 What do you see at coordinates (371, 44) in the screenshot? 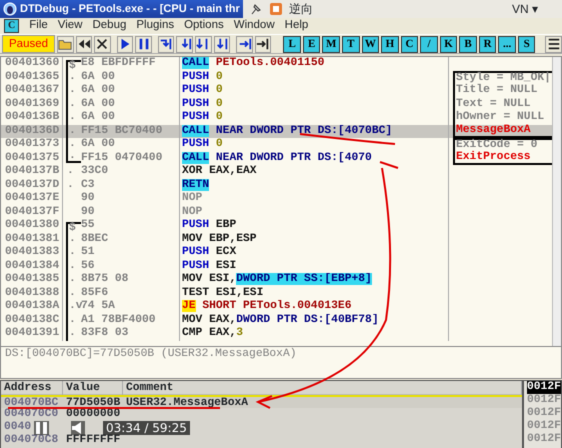
I see `toolbar-letter-button: W` at bounding box center [371, 44].